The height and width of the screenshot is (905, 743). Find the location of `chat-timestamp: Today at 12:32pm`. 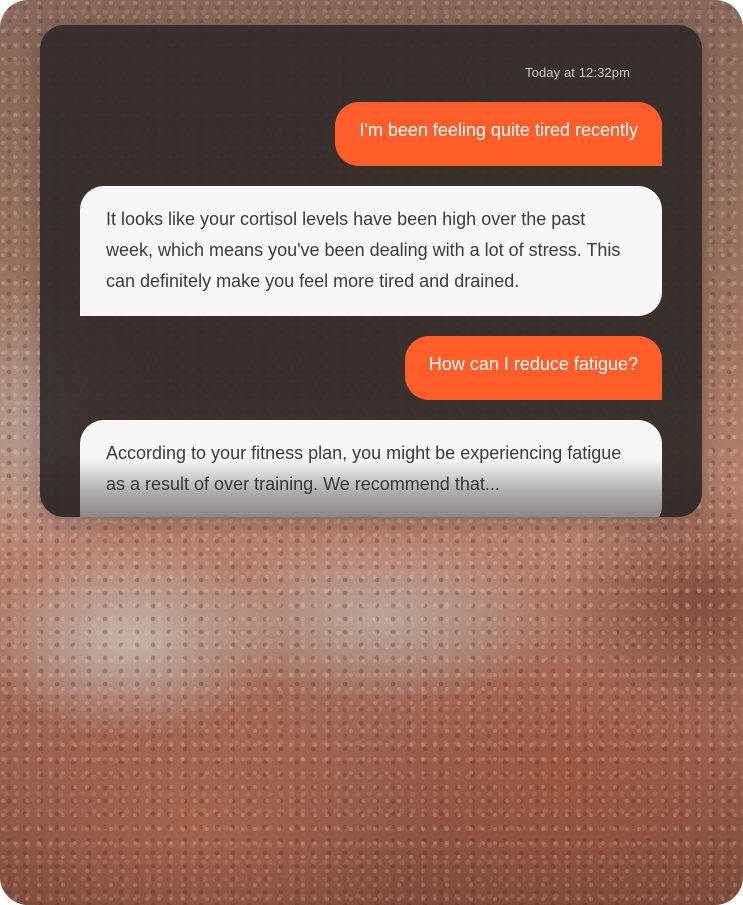

chat-timestamp: Today at 12:32pm is located at coordinates (577, 72).